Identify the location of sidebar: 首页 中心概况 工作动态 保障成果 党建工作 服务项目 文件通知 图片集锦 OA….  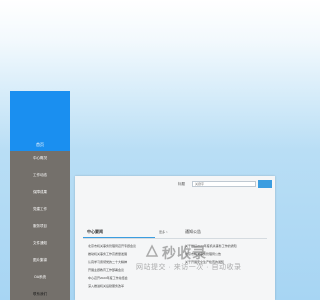
(40, 195).